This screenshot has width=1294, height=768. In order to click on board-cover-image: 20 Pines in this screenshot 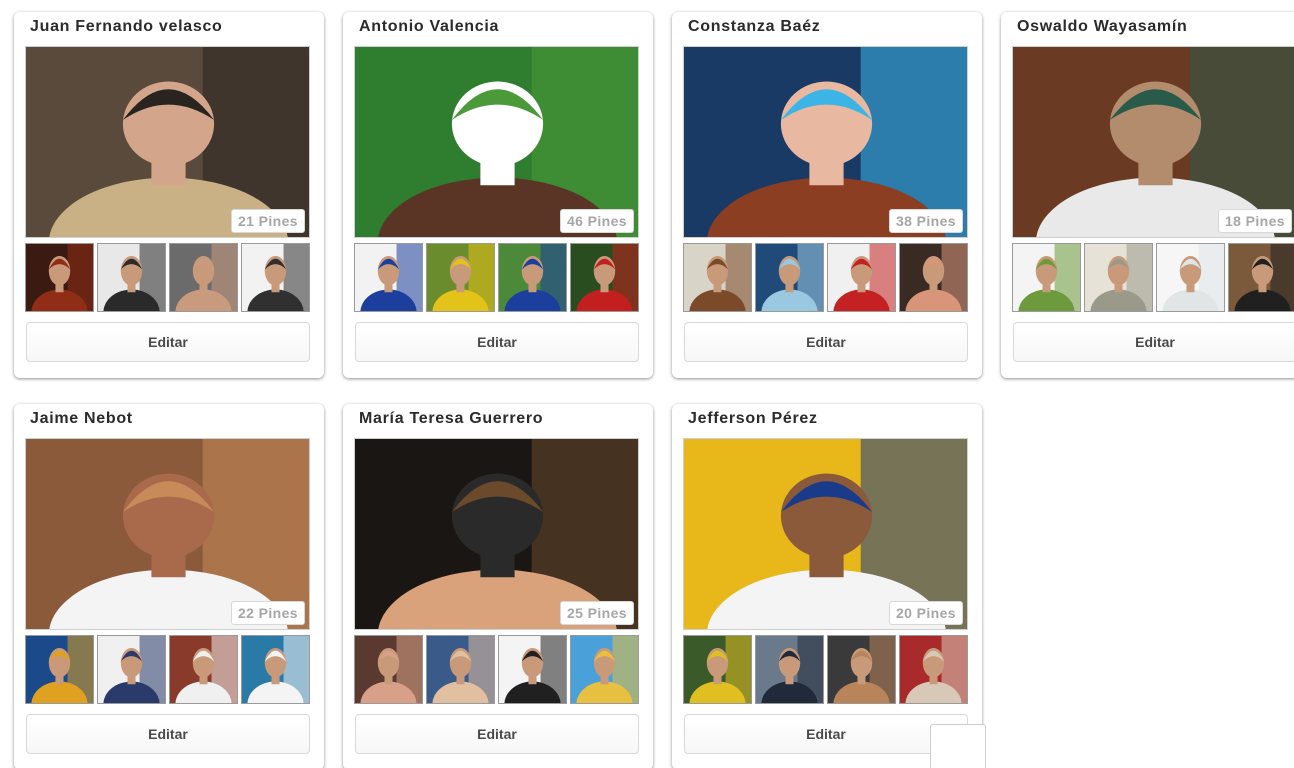, I will do `click(825, 534)`.